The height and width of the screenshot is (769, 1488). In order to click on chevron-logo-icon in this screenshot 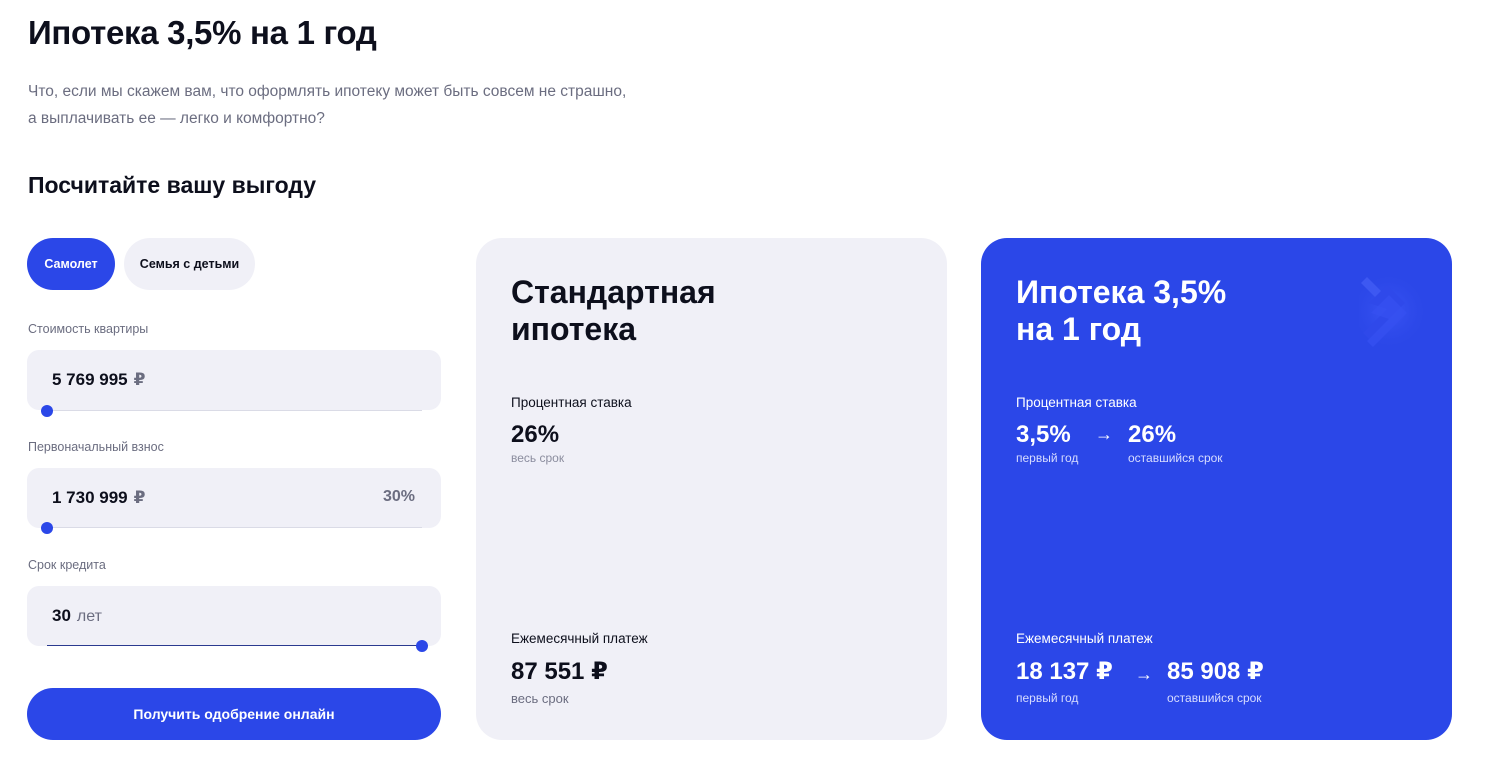, I will do `click(1391, 312)`.